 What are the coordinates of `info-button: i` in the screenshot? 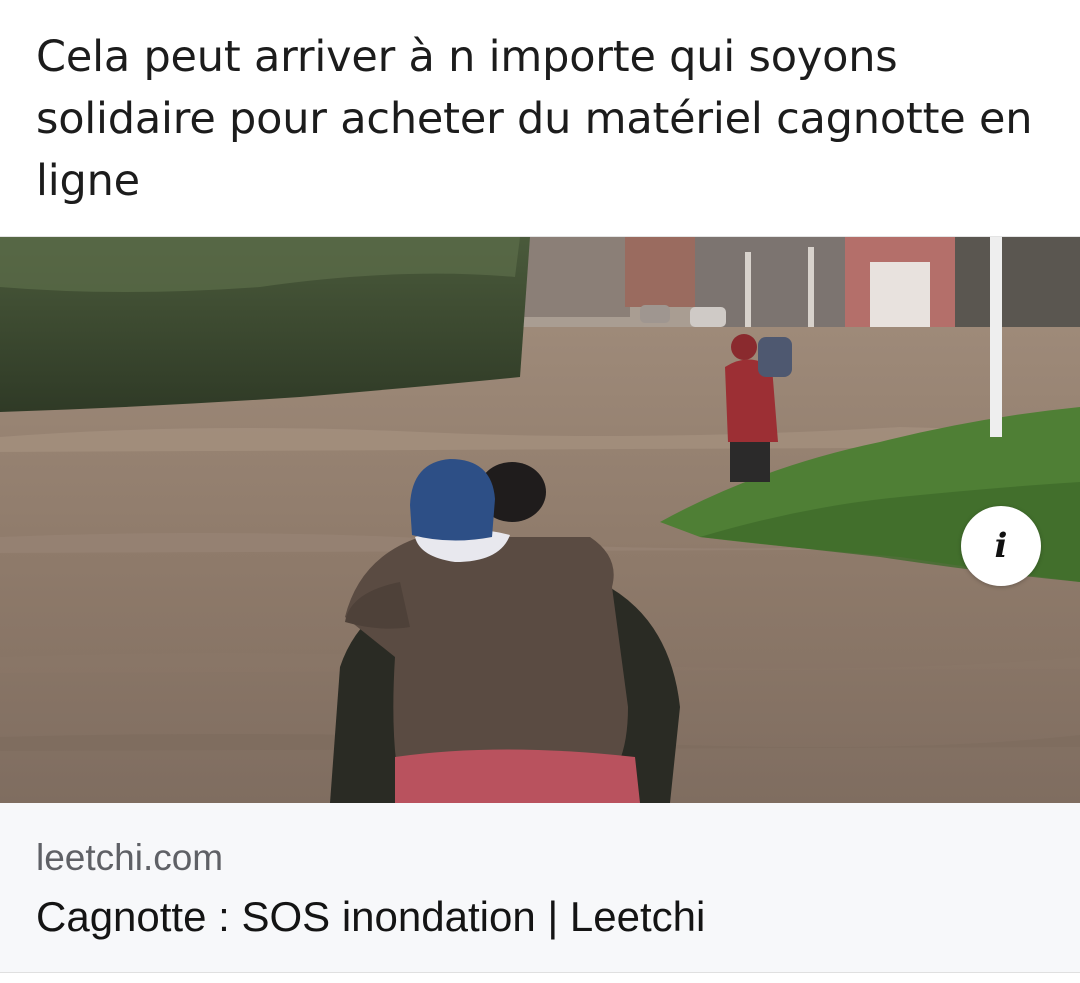 It's located at (1001, 546).